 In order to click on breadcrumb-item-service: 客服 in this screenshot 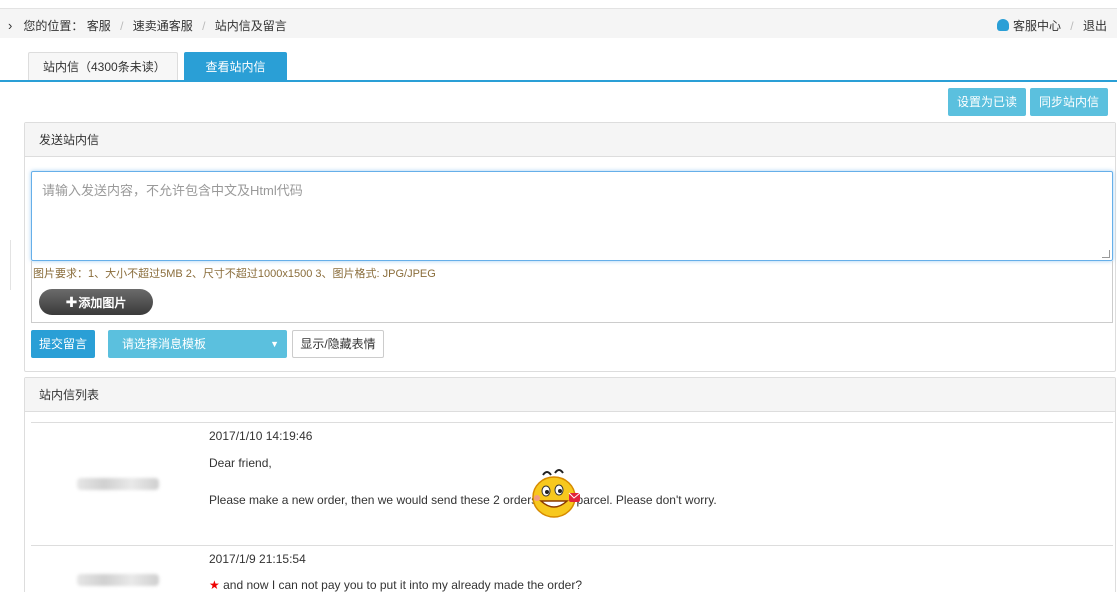, I will do `click(99, 26)`.